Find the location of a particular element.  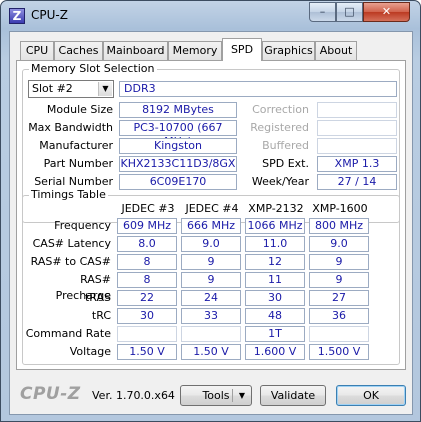

buffered-label: Buffered is located at coordinates (285, 145).